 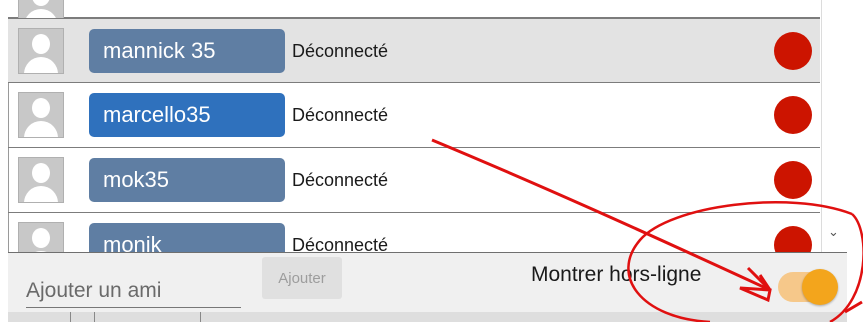 What do you see at coordinates (133, 291) in the screenshot?
I see `add-friend-input` at bounding box center [133, 291].